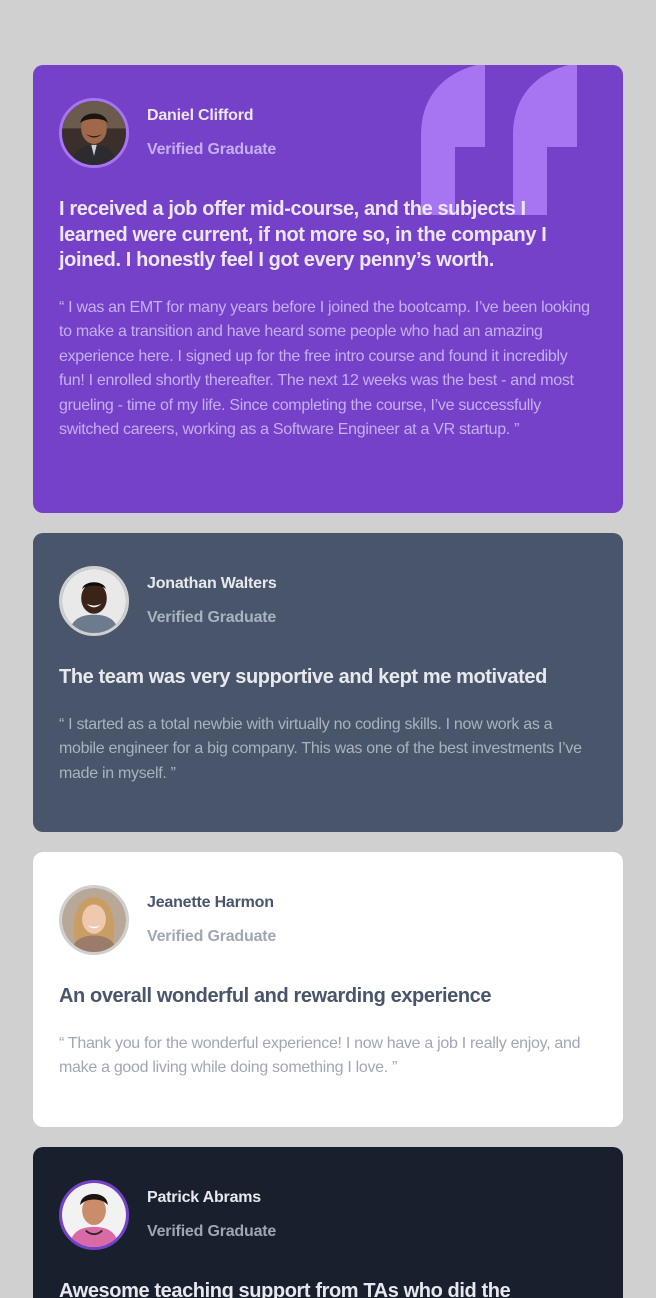 The image size is (656, 1298). I want to click on author-name: Patrick Abrams, so click(204, 1197).